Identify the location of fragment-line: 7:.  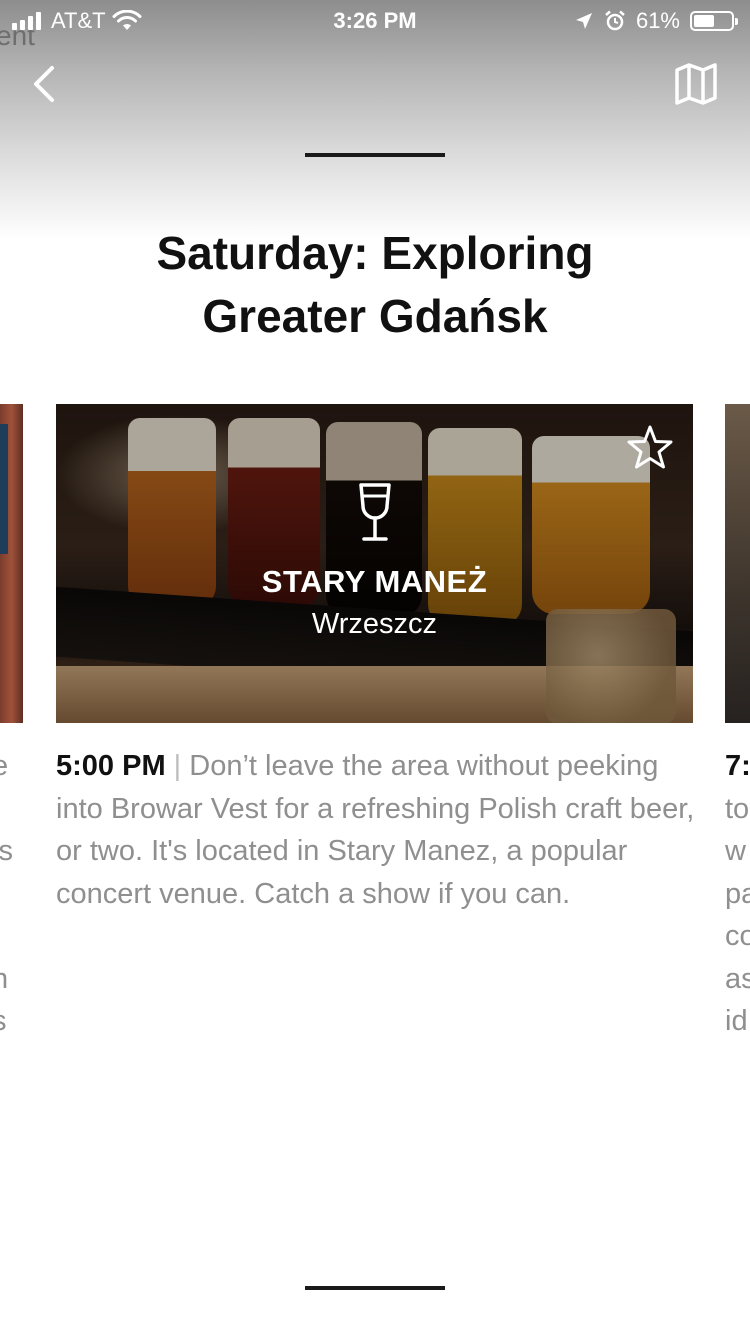
(737, 766).